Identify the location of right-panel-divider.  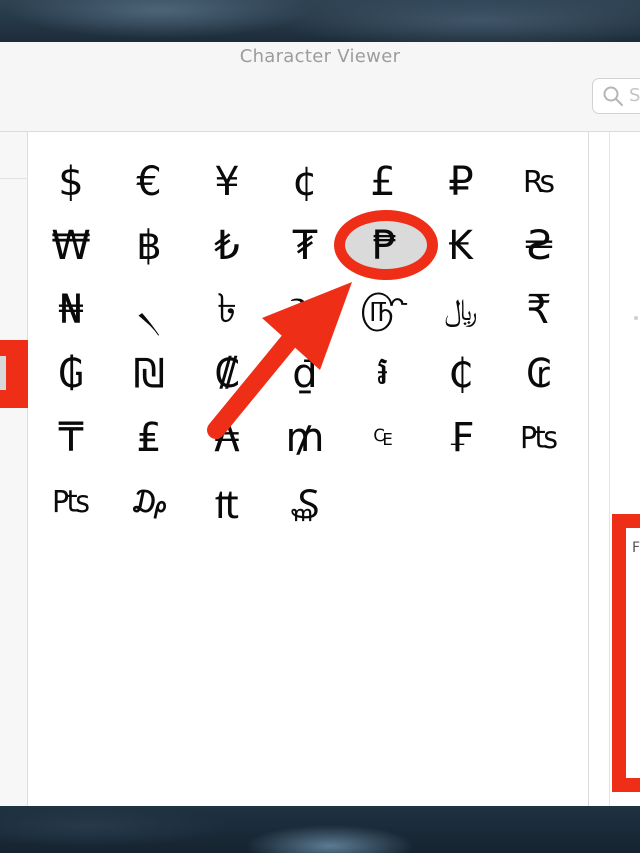
(609, 469).